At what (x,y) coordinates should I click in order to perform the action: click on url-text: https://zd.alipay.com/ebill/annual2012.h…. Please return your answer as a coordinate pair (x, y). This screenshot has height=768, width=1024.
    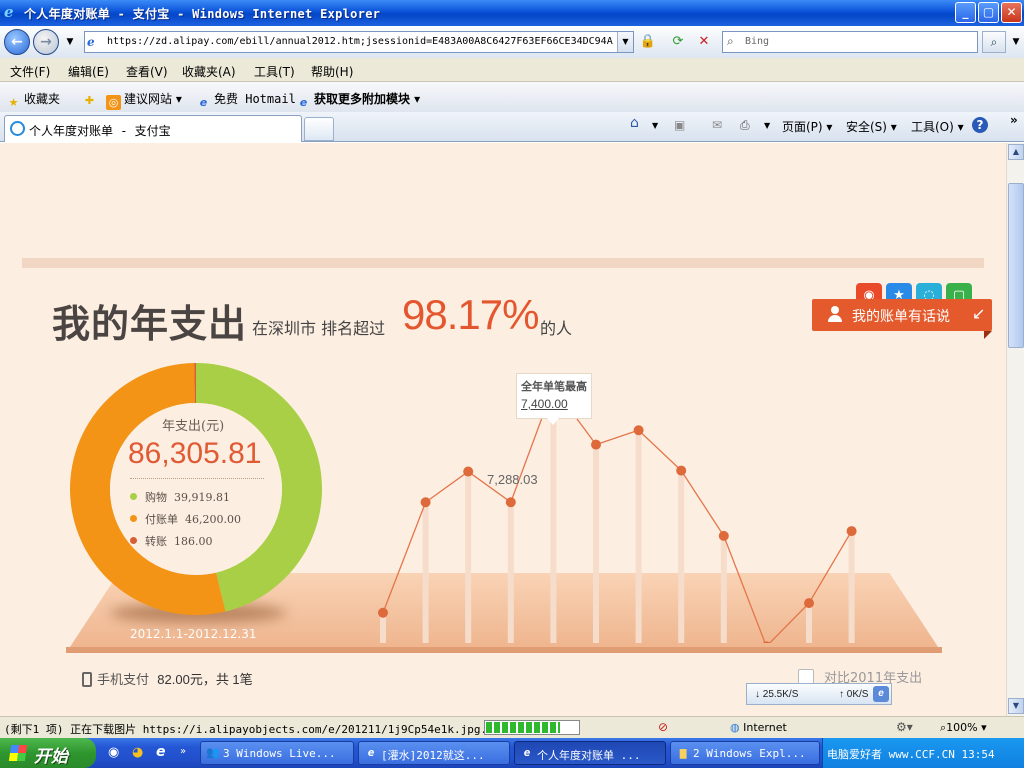
    Looking at the image, I should click on (360, 41).